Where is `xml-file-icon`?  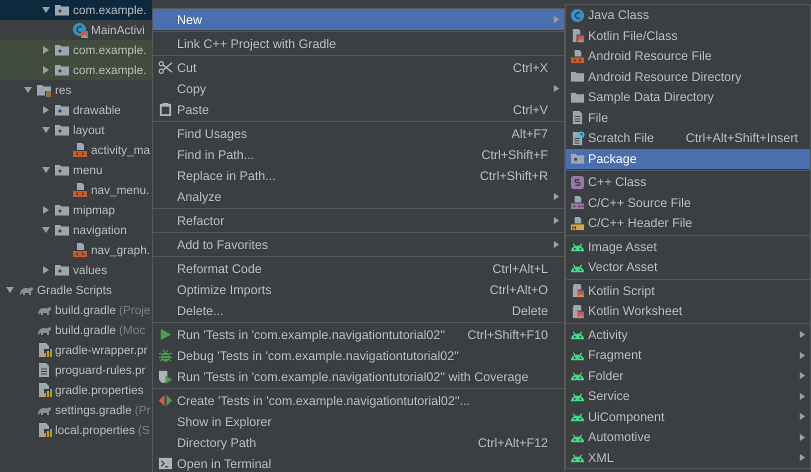 xml-file-icon is located at coordinates (577, 56).